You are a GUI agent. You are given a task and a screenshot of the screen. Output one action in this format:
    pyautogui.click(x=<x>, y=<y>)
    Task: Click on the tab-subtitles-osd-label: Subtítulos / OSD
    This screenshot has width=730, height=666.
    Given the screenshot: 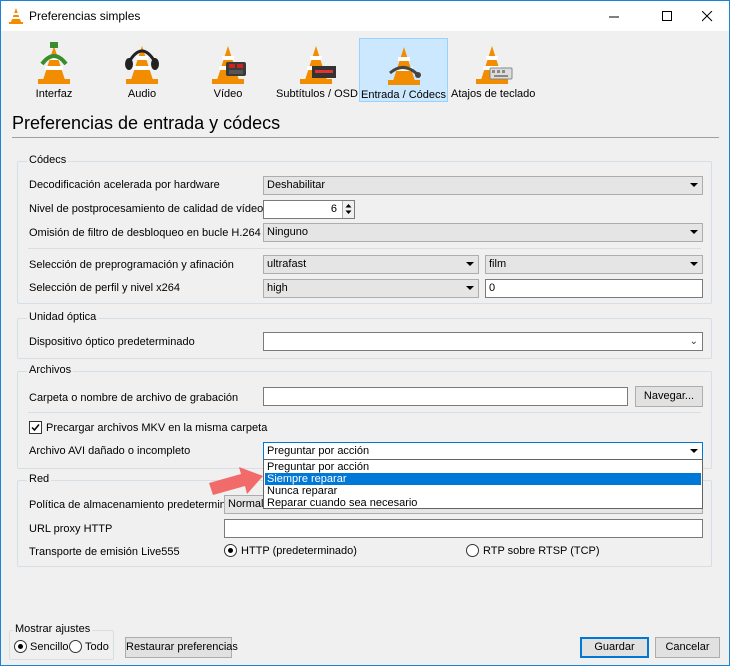 What is the action you would take?
    pyautogui.click(x=317, y=94)
    